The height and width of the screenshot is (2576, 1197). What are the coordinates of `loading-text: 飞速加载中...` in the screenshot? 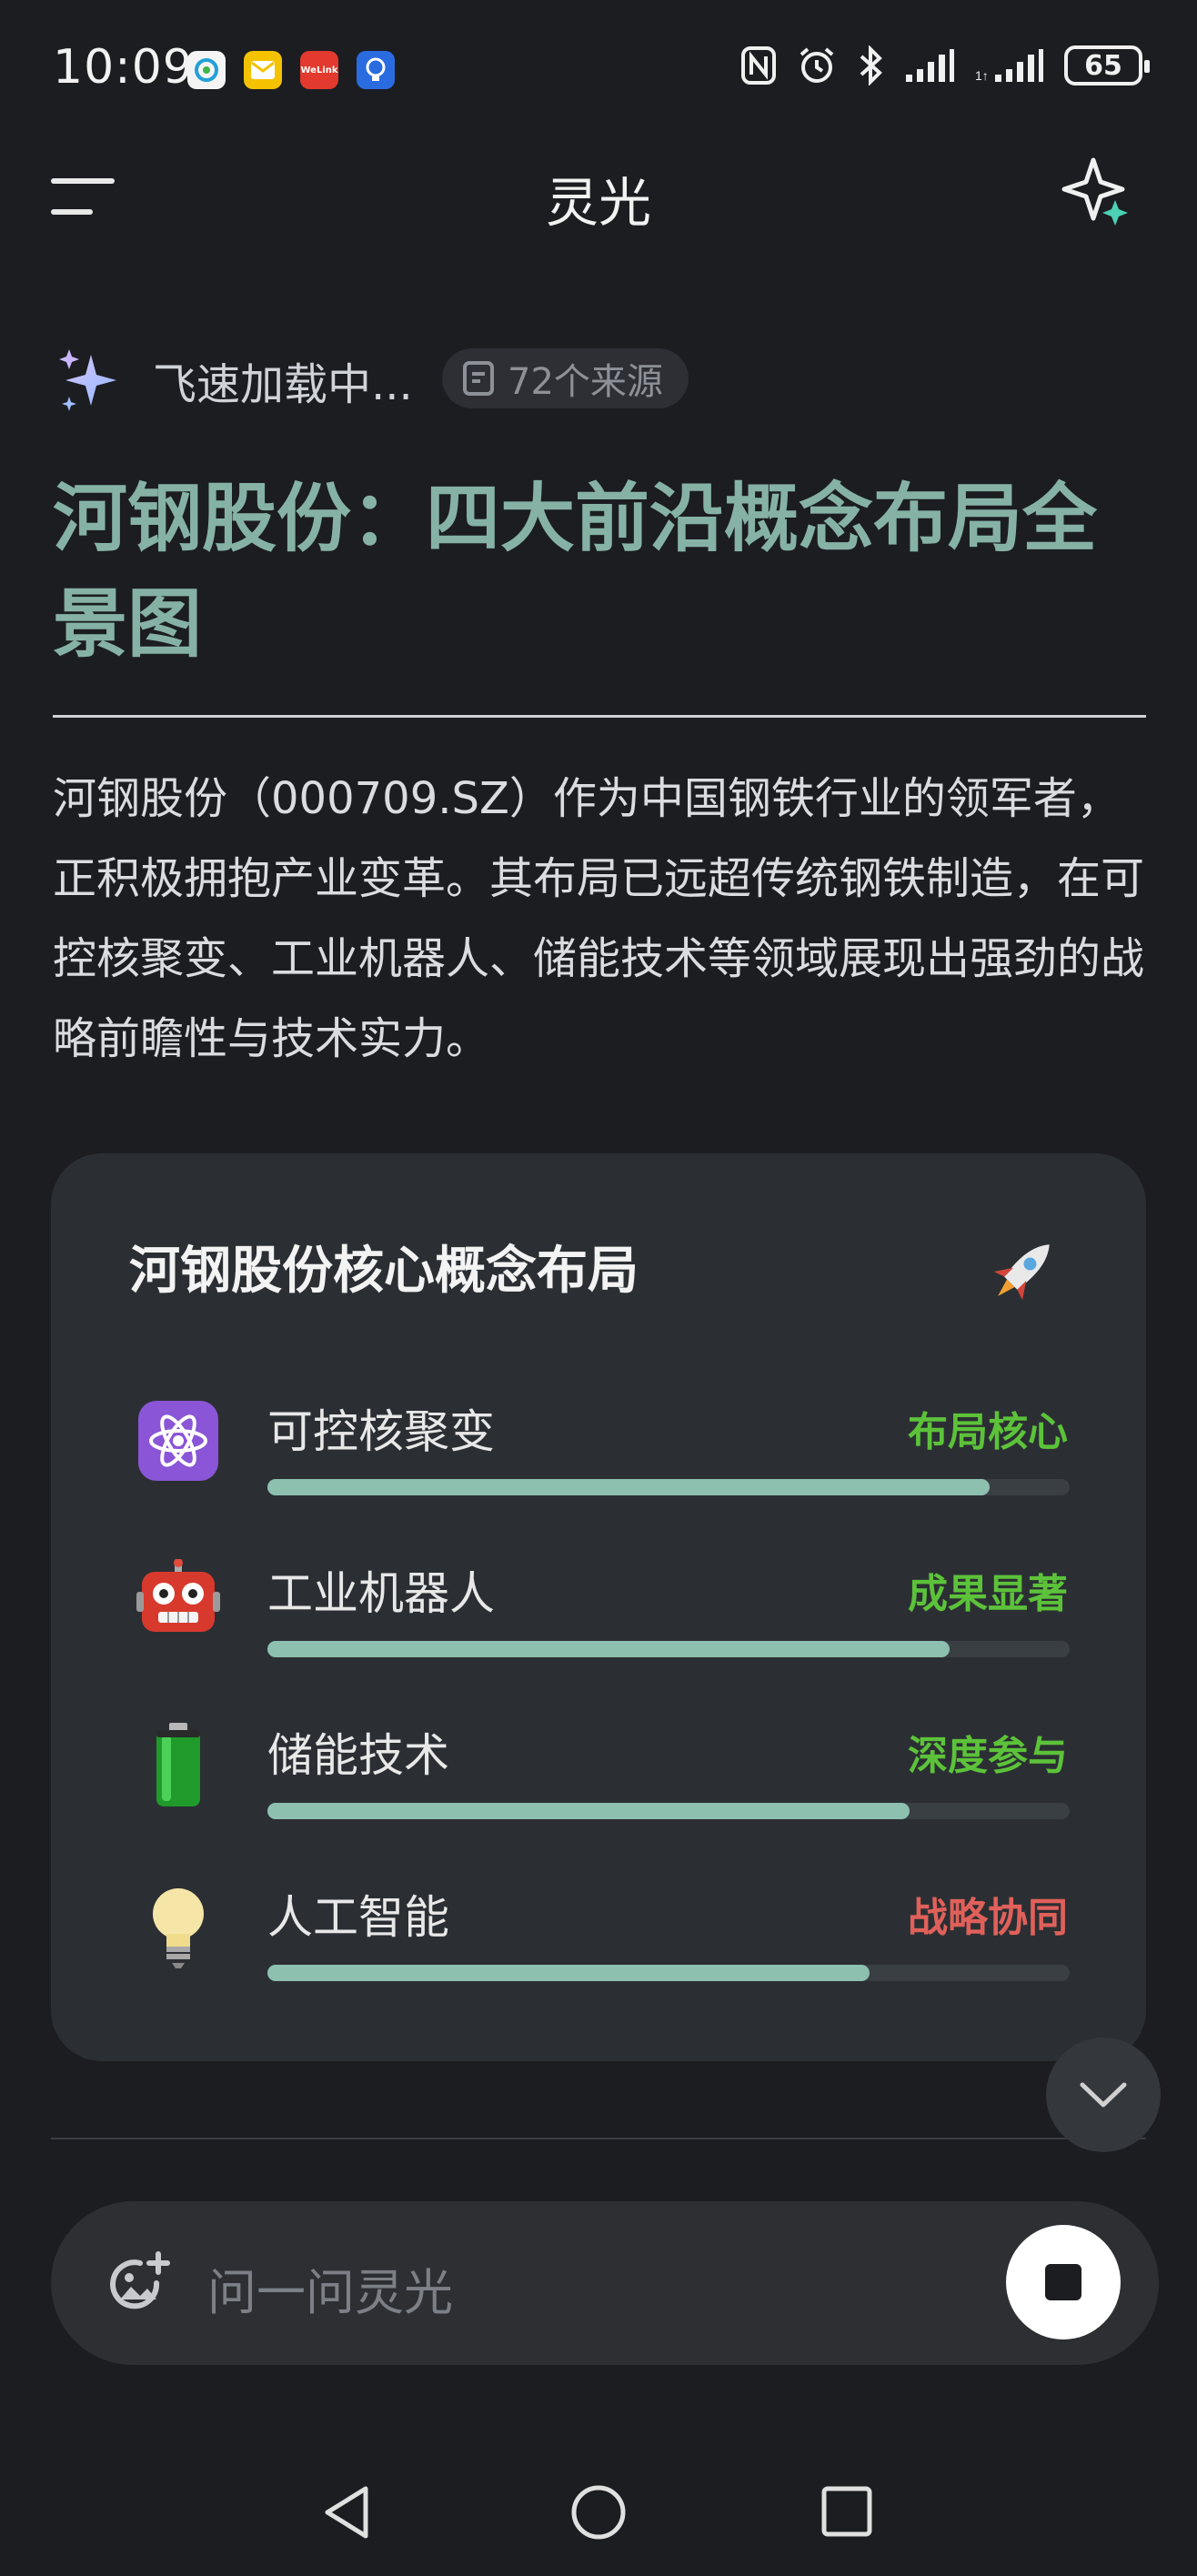 It's located at (283, 384).